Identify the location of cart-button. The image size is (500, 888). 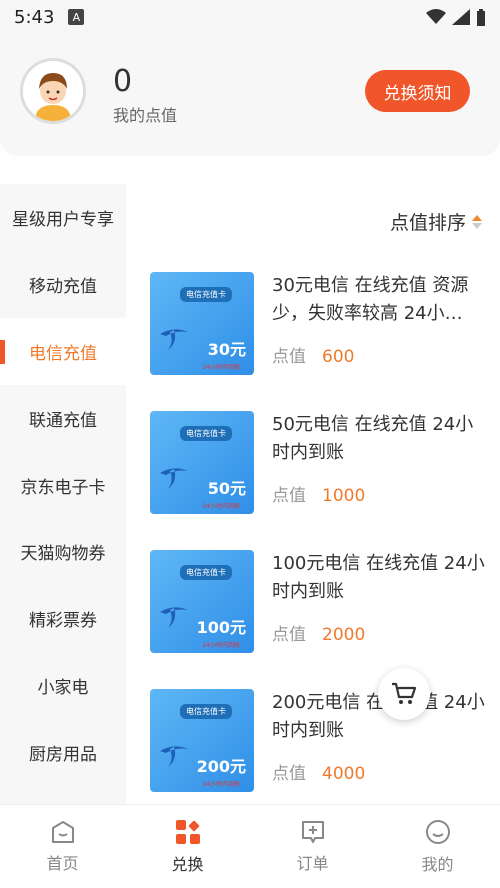
(404, 694).